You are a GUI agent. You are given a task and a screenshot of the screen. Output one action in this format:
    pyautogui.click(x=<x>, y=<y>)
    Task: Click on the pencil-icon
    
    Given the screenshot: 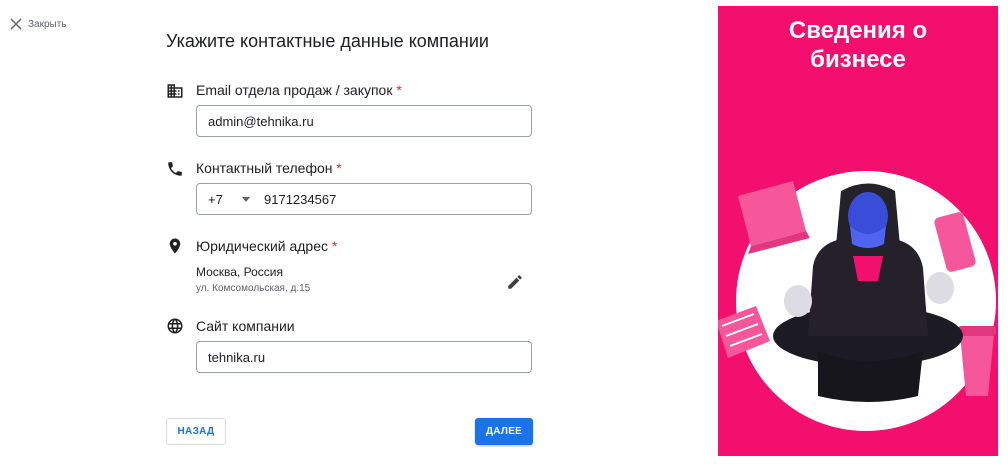 What is the action you would take?
    pyautogui.click(x=515, y=282)
    